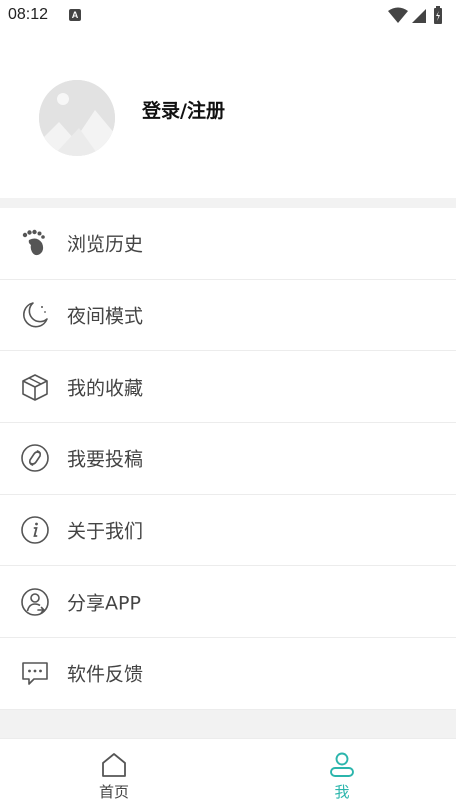  I want to click on menu-item-submit: 我要投稿, so click(228, 459).